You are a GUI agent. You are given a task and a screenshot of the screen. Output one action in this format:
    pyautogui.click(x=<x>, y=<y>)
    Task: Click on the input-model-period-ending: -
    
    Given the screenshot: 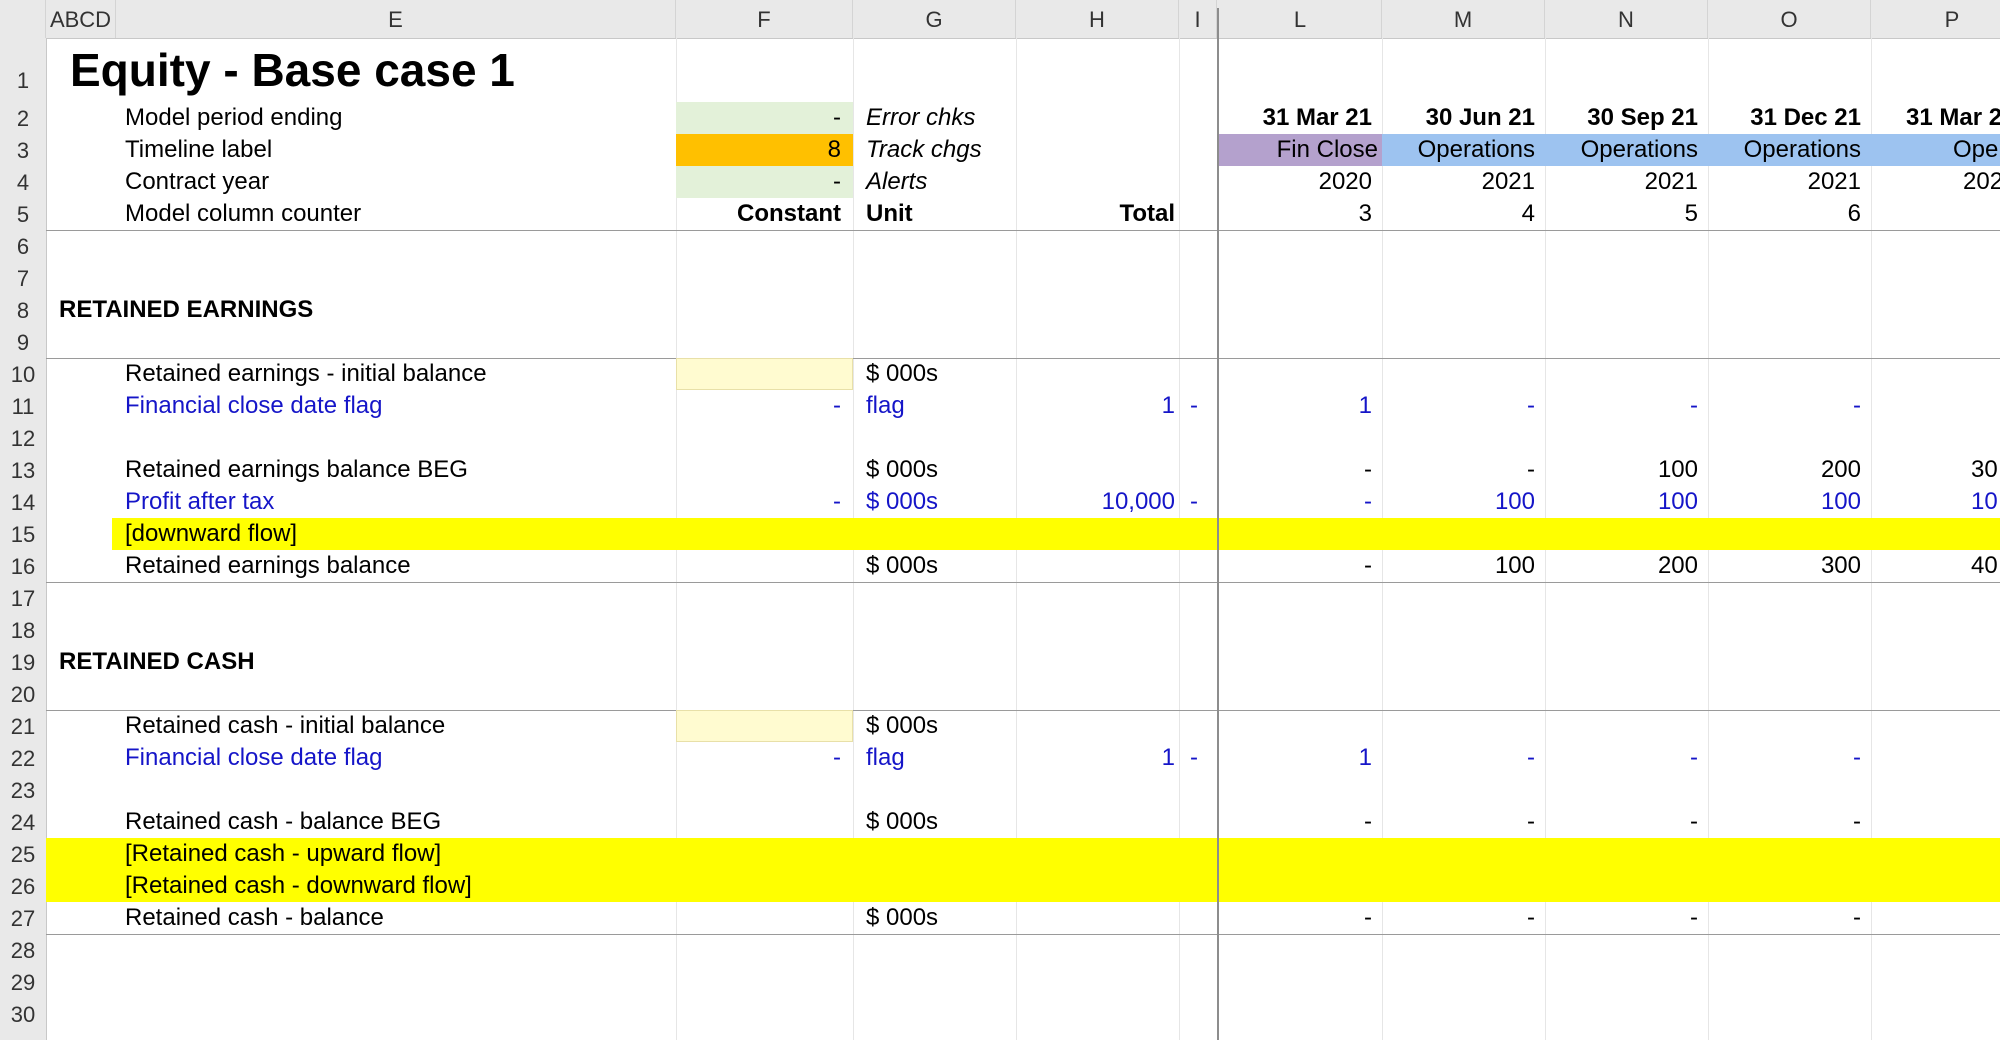 What is the action you would take?
    pyautogui.click(x=764, y=118)
    